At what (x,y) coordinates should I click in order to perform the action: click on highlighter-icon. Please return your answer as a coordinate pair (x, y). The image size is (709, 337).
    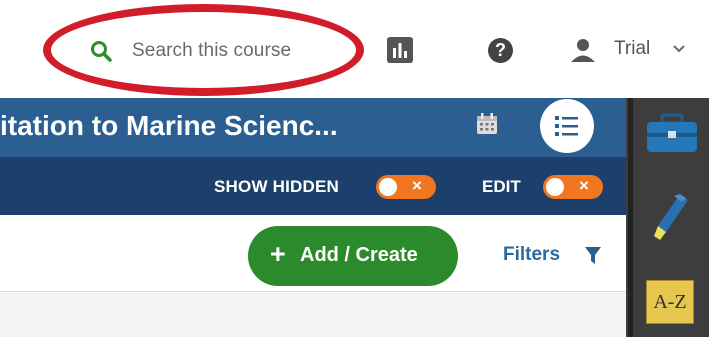
    Looking at the image, I should click on (672, 217).